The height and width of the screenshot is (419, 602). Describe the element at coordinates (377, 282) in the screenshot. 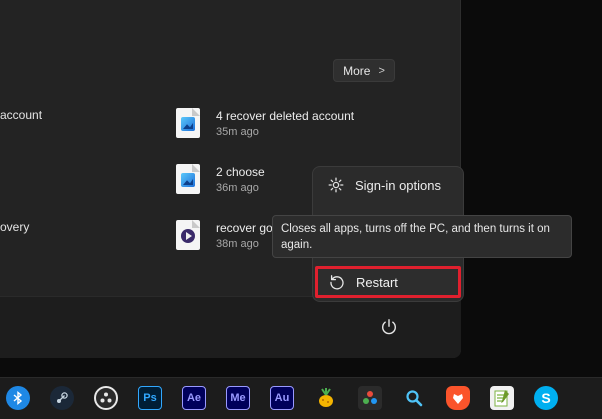

I see `restart-label: Restart` at that location.